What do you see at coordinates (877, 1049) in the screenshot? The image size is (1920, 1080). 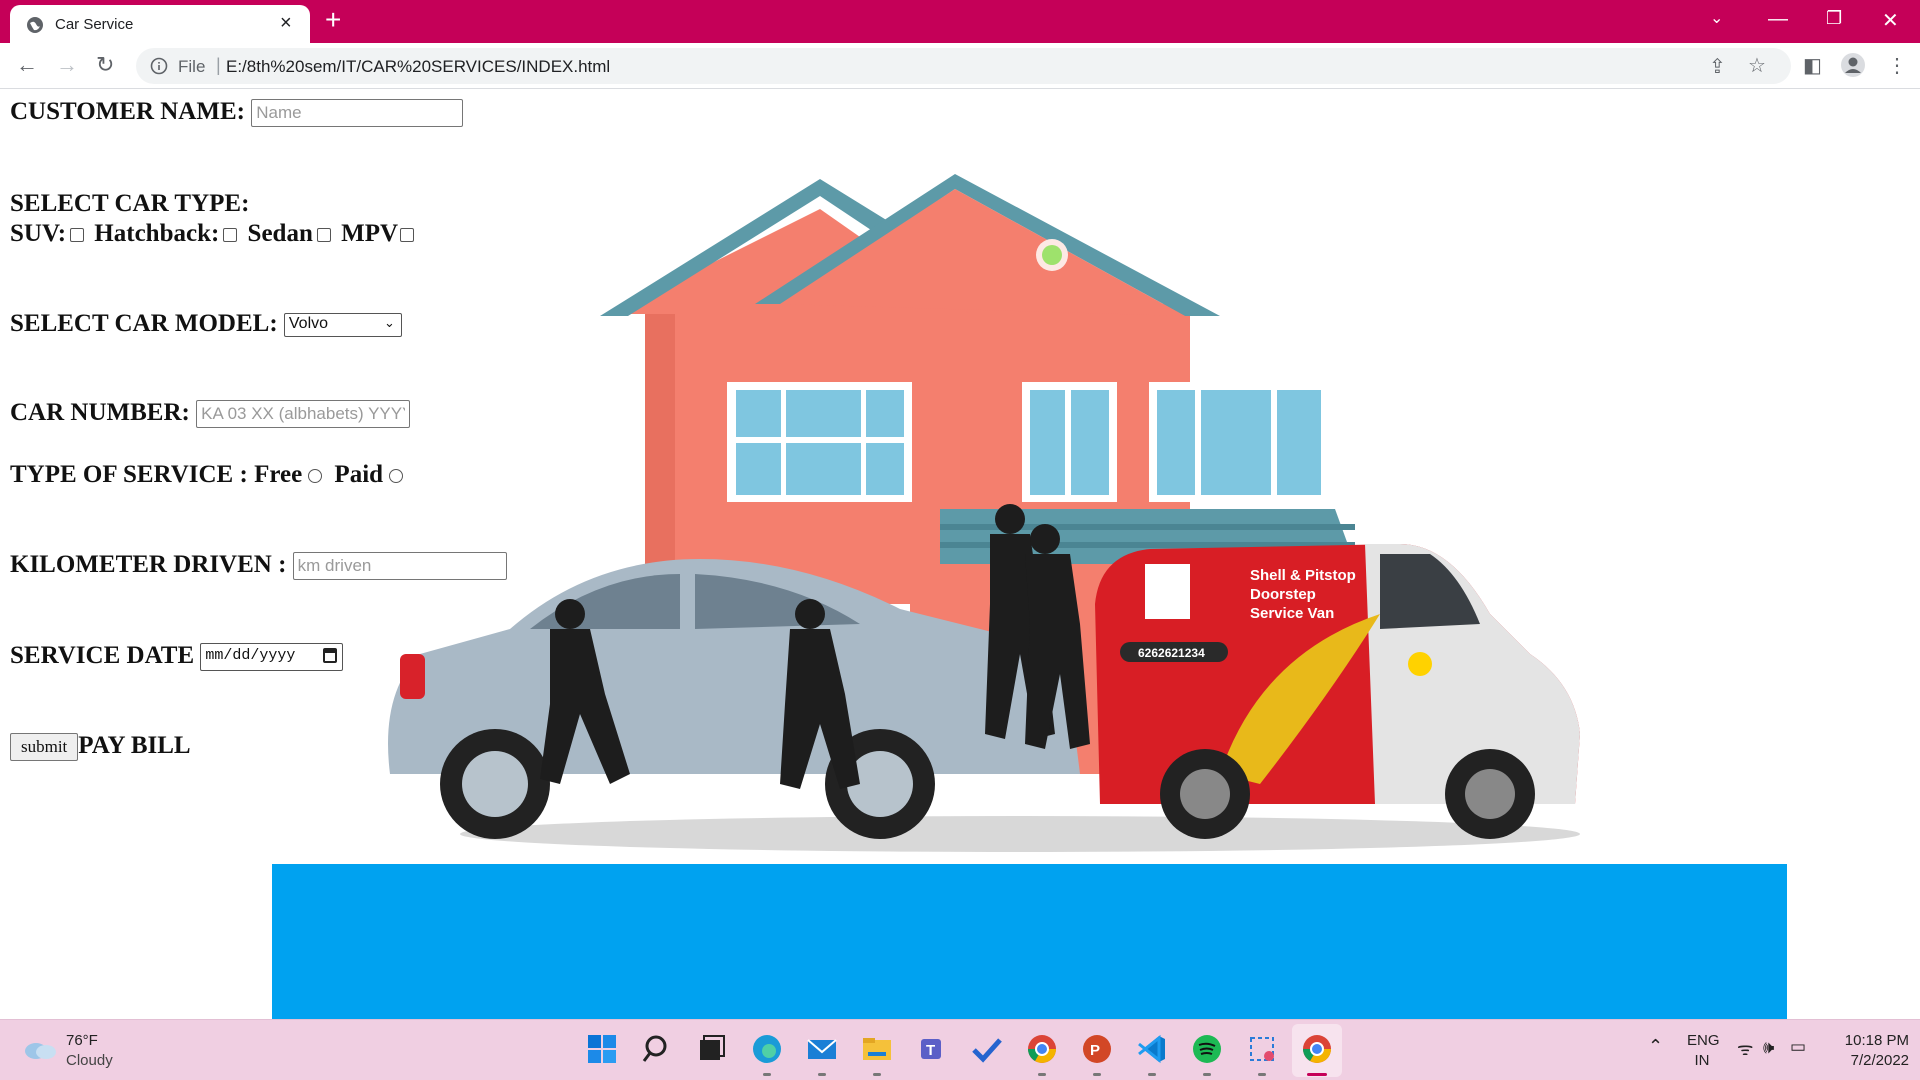 I see `file-explorer-icon` at bounding box center [877, 1049].